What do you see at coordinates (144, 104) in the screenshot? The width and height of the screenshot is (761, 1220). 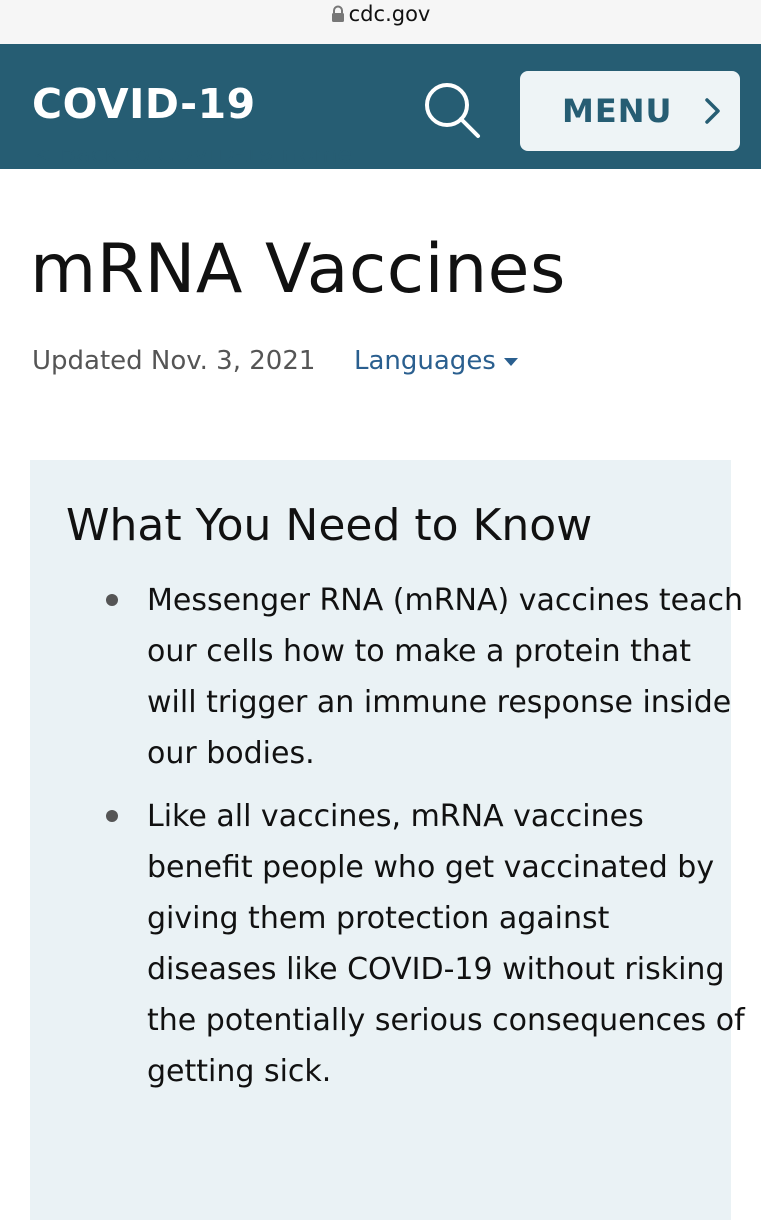 I see `site-title: COVID-19` at bounding box center [144, 104].